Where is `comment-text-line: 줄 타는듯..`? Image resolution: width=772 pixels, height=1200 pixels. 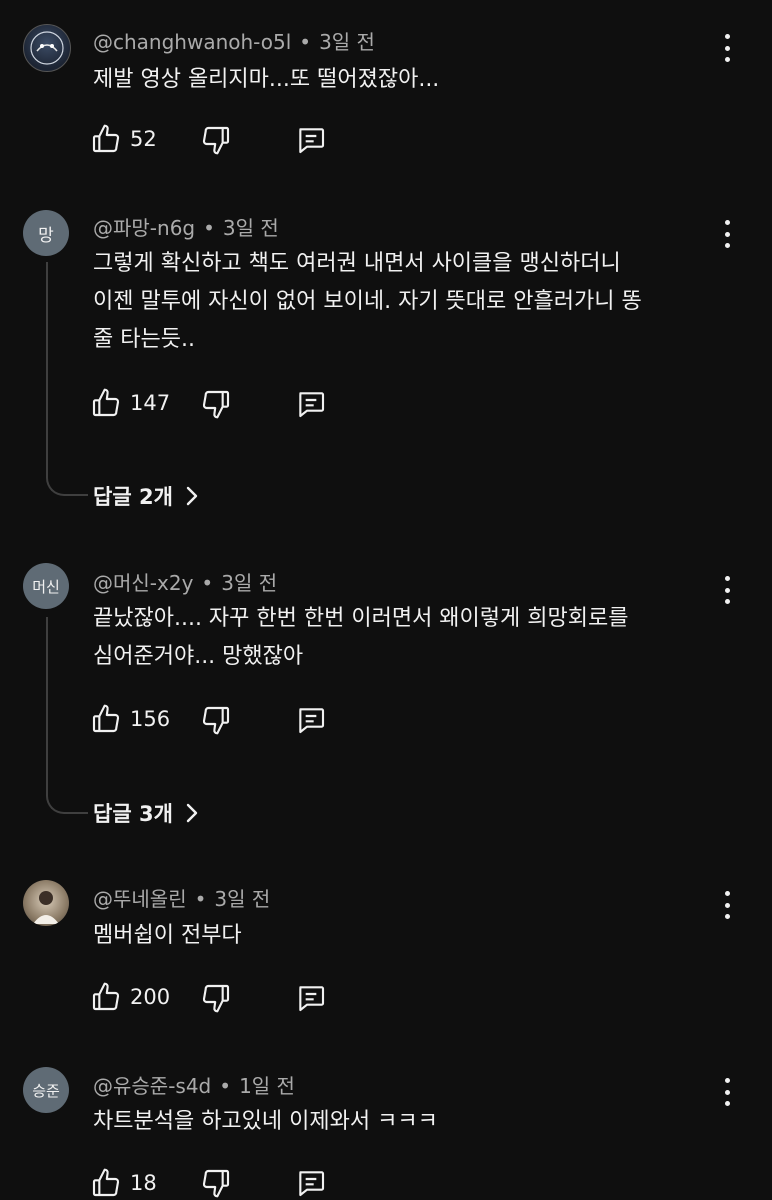 comment-text-line: 줄 타는듯.. is located at coordinates (144, 339).